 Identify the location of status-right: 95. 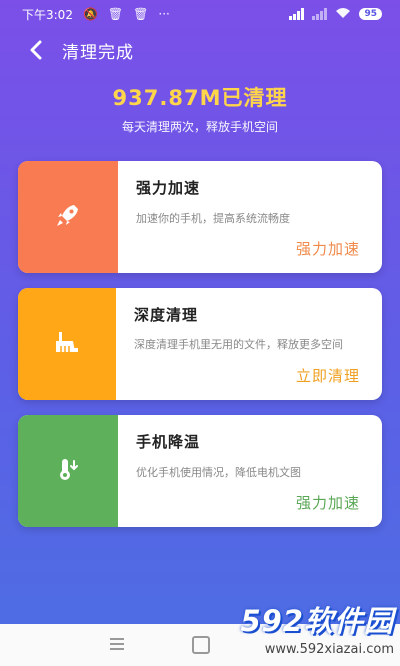
(335, 14).